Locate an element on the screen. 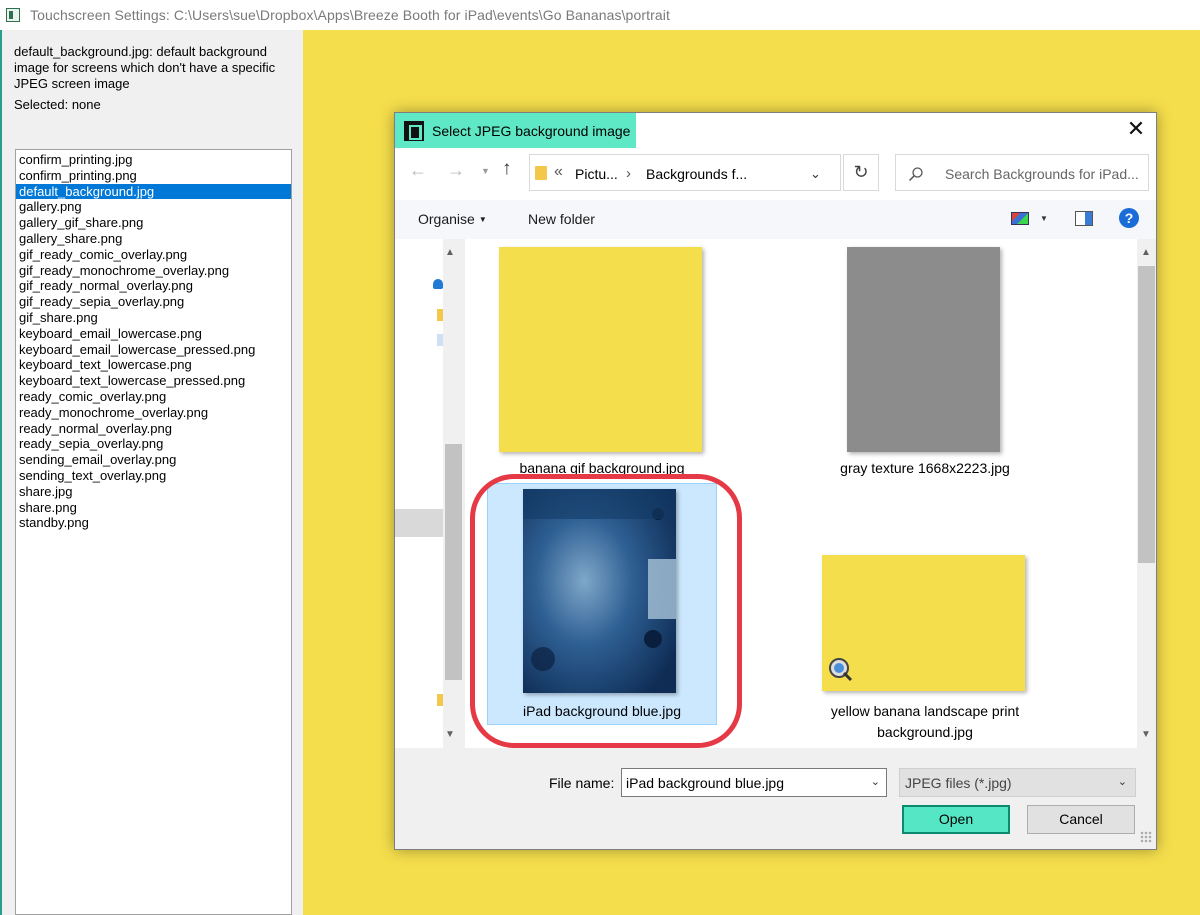  nav-scroll-thumb is located at coordinates (453, 562).